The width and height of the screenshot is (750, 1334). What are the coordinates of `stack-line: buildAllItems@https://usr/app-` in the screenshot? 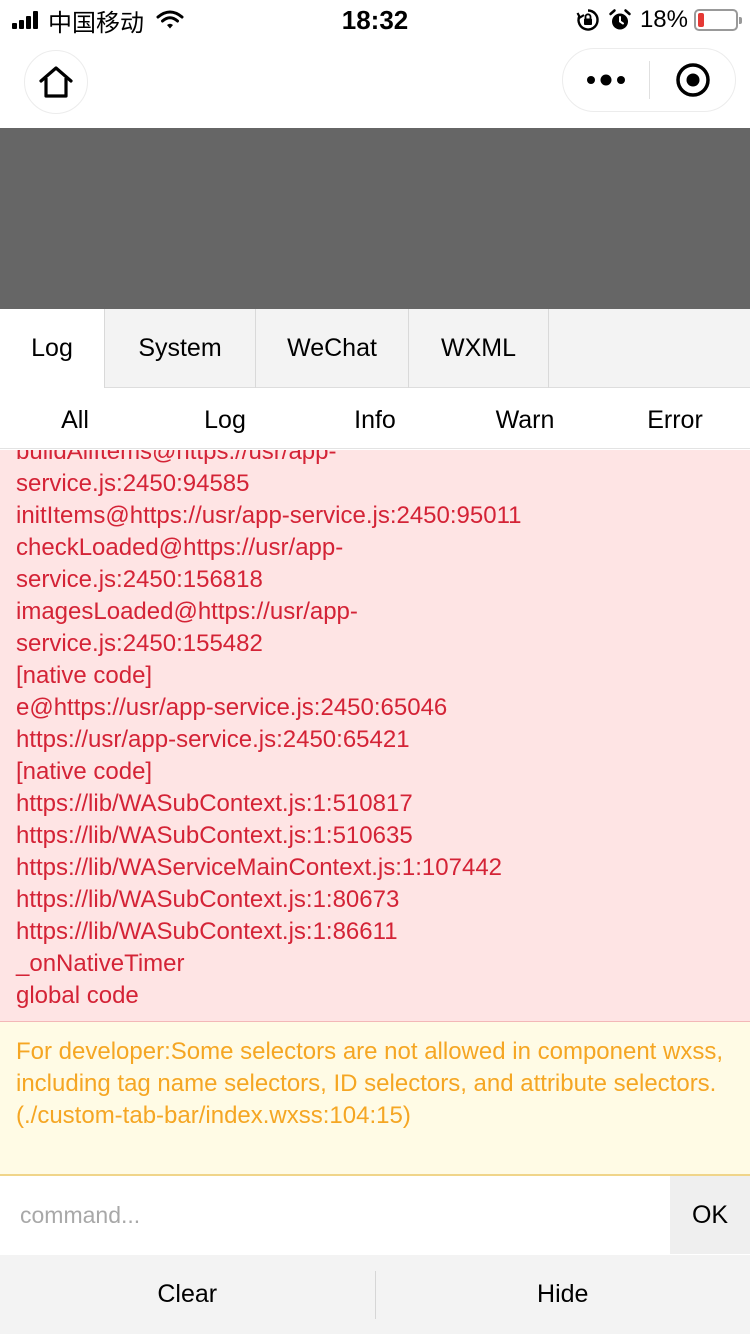 It's located at (176, 457).